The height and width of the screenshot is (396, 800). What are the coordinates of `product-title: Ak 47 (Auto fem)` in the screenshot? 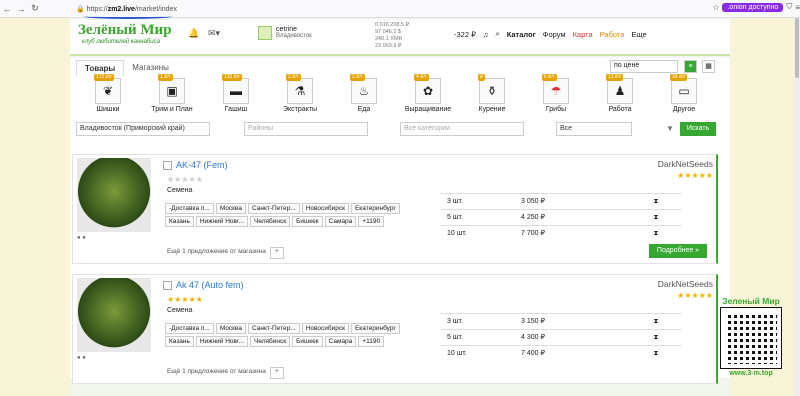 It's located at (203, 285).